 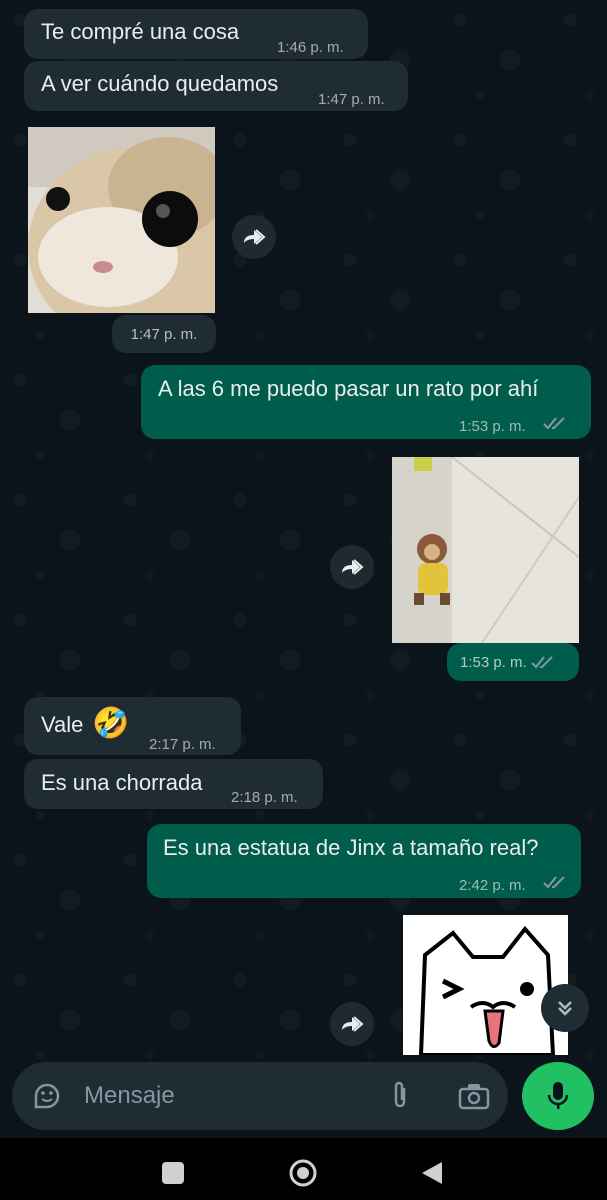 I want to click on voice-record-button, so click(x=558, y=1096).